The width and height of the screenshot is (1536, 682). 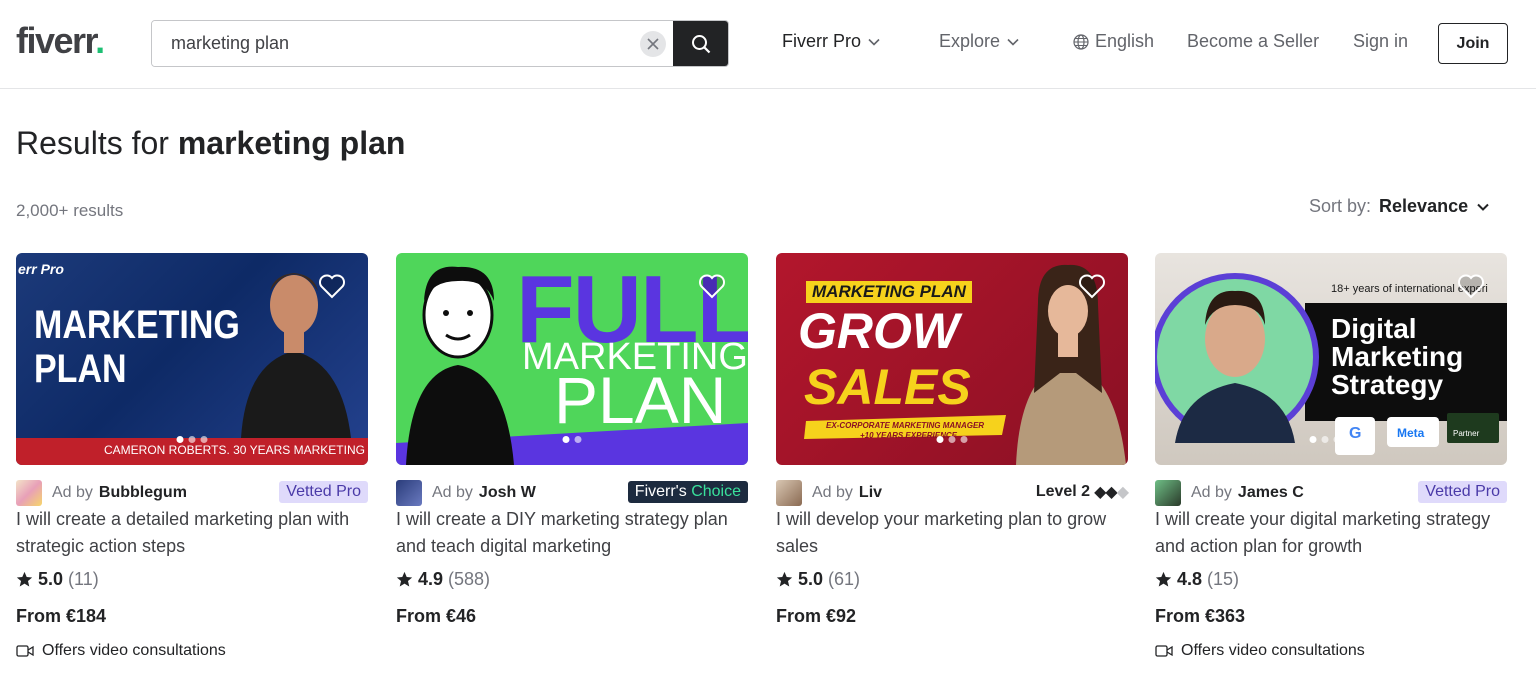 What do you see at coordinates (443, 579) in the screenshot?
I see `rating: 4.9 (588)` at bounding box center [443, 579].